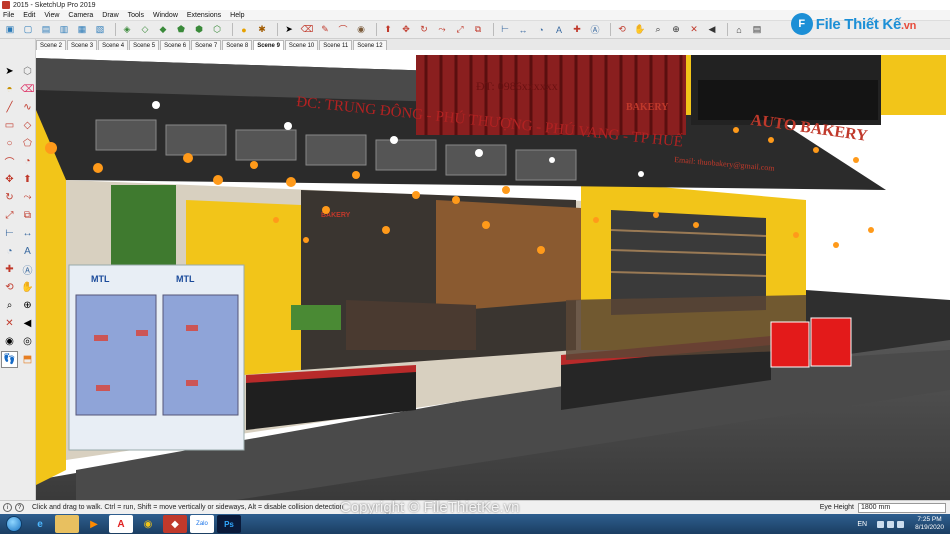 This screenshot has height=534, width=950. I want to click on select-arrow-icon: ➤, so click(289, 30).